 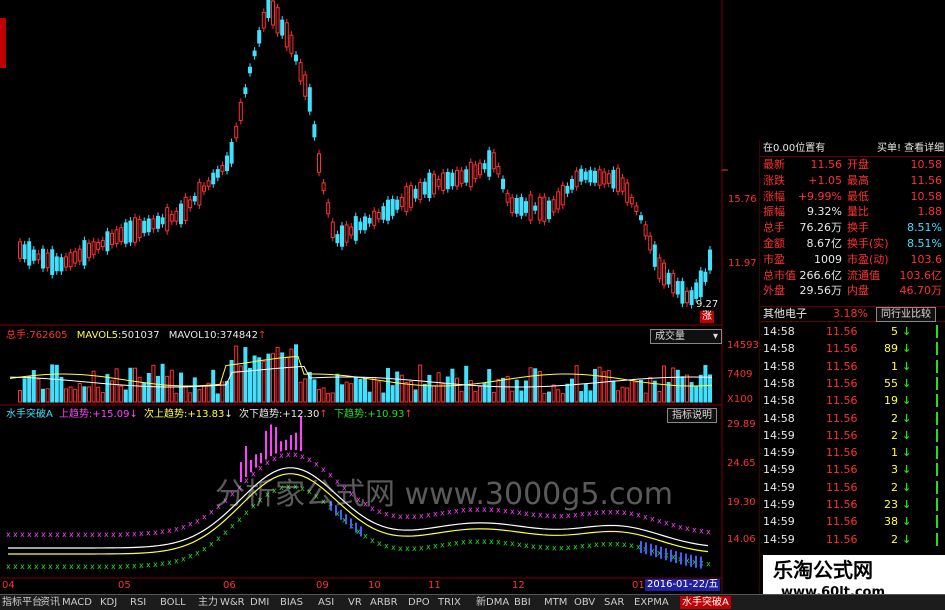 I want to click on tab-20: EXPMA, so click(x=651, y=602).